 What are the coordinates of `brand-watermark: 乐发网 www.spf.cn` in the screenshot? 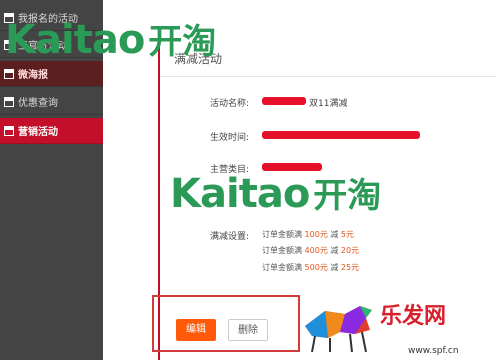 It's located at (379, 328).